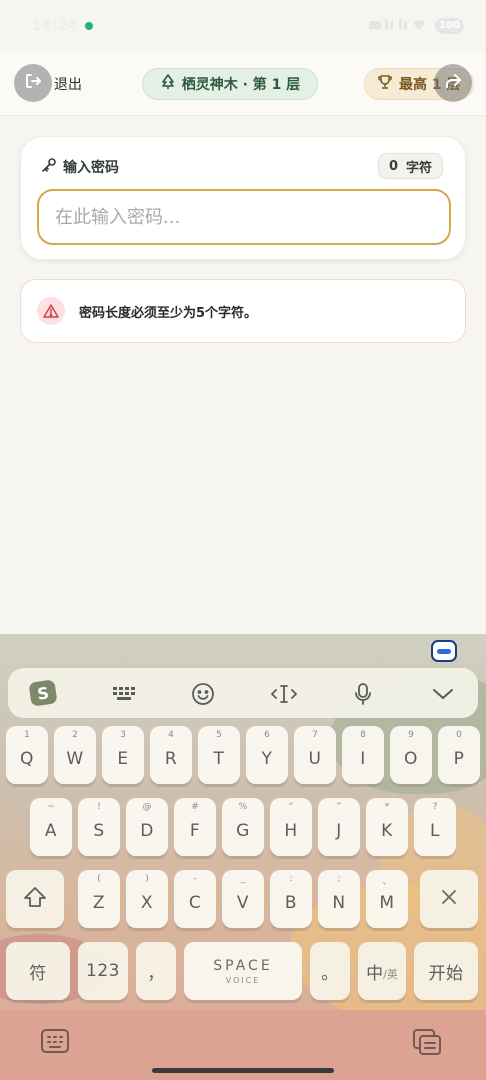  Describe the element at coordinates (171, 735) in the screenshot. I see `key-sub: 4` at that location.